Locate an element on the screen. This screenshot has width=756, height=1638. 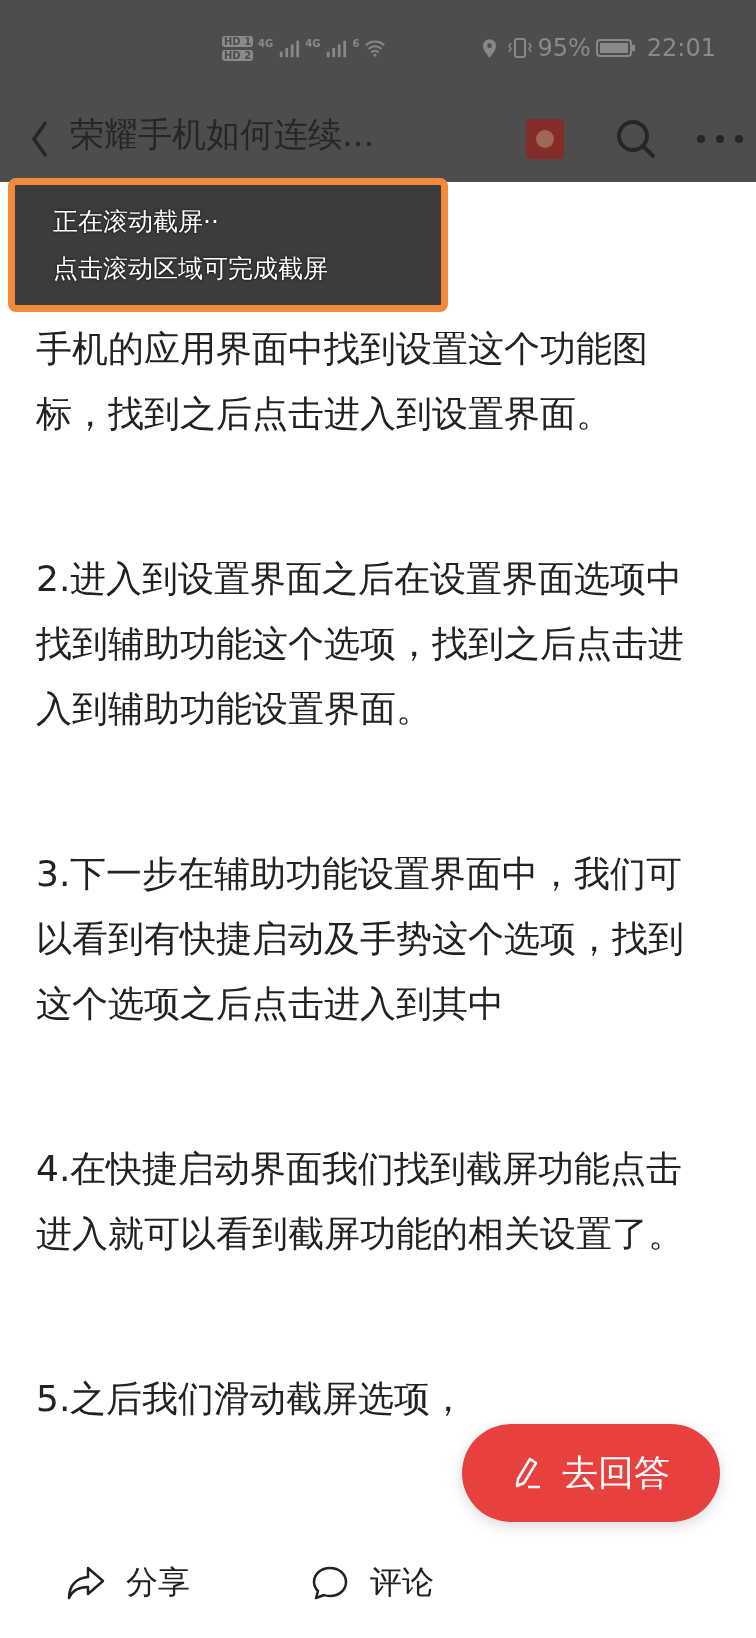
article-paragraph: 手机的应用界面中找到设置这个功能图标，找到之后点击进入到设置界面。 is located at coordinates (342, 381).